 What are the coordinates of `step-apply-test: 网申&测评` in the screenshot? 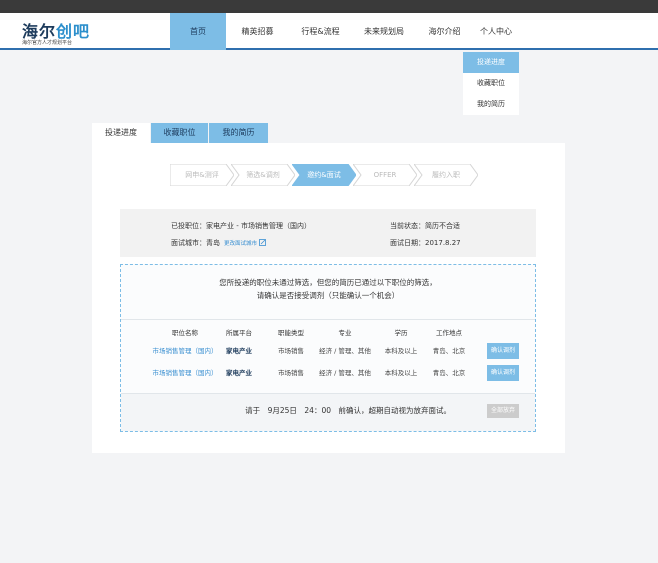 It's located at (202, 175).